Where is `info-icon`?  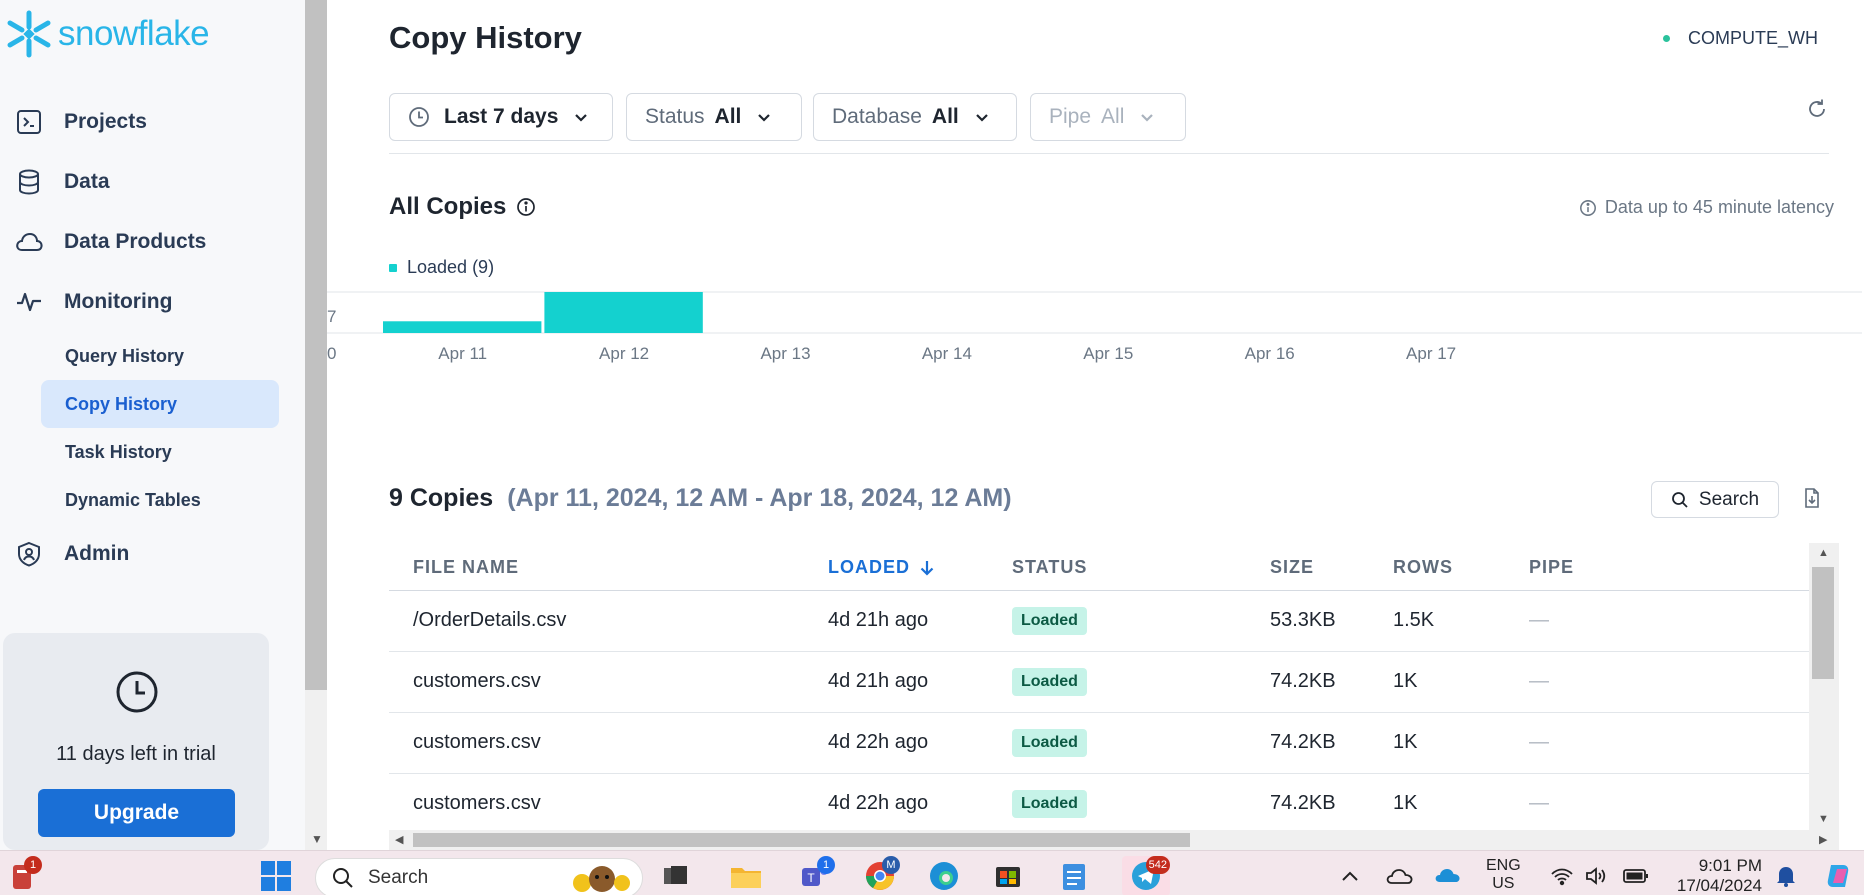 info-icon is located at coordinates (526, 207).